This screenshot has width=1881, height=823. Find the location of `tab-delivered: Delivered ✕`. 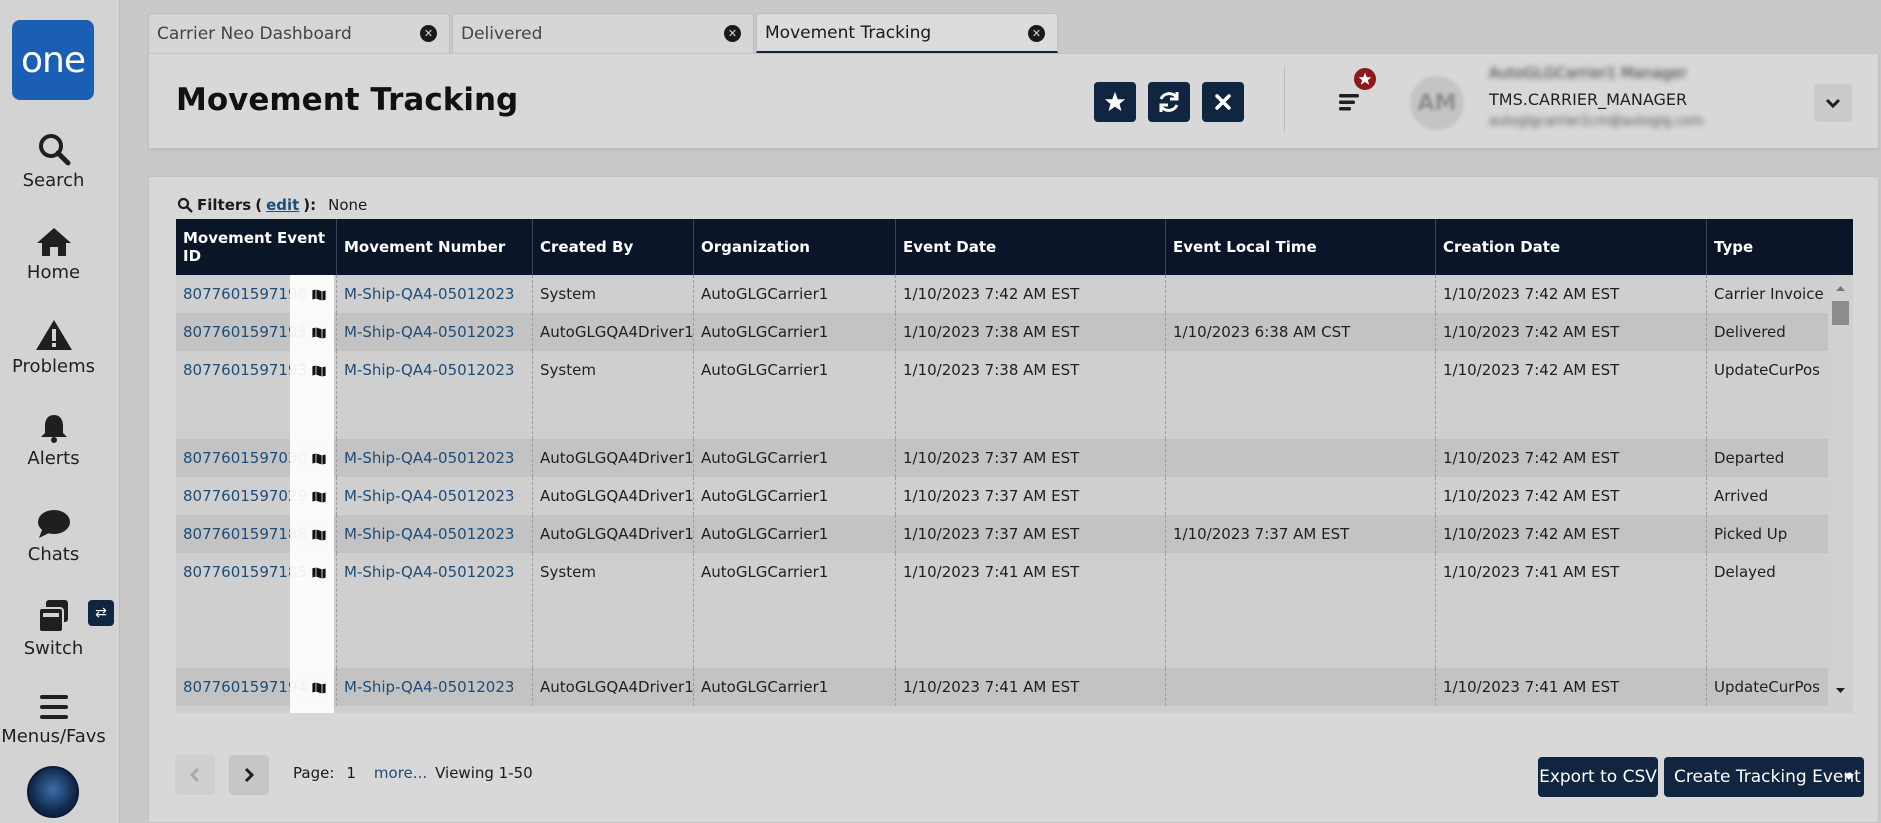

tab-delivered: Delivered ✕ is located at coordinates (603, 33).